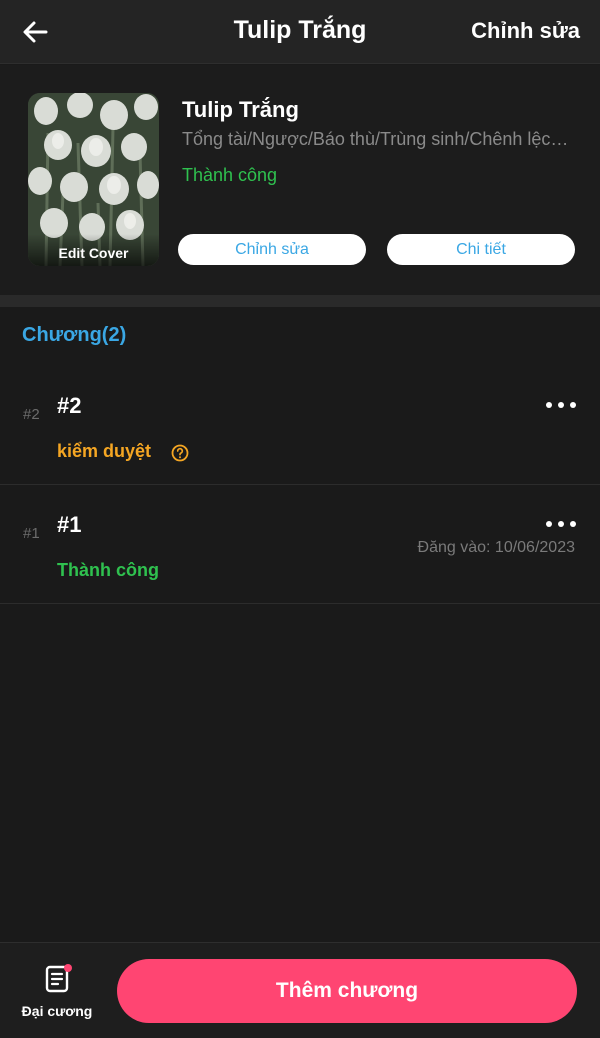  I want to click on chapter-status: Thành công, so click(108, 570).